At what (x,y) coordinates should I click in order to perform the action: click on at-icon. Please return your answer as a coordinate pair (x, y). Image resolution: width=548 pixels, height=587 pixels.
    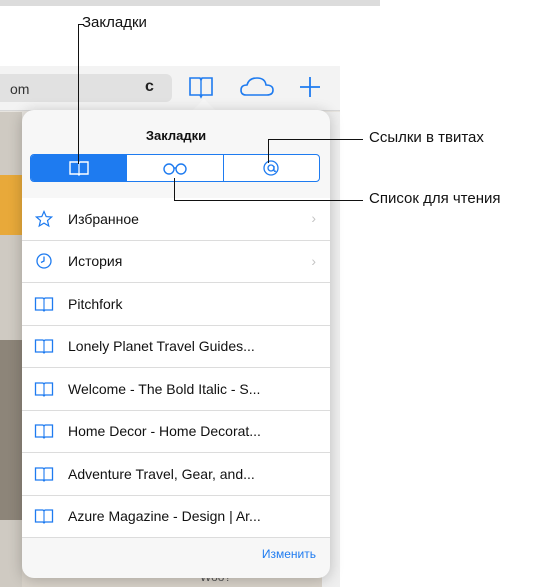
    Looking at the image, I should click on (271, 168).